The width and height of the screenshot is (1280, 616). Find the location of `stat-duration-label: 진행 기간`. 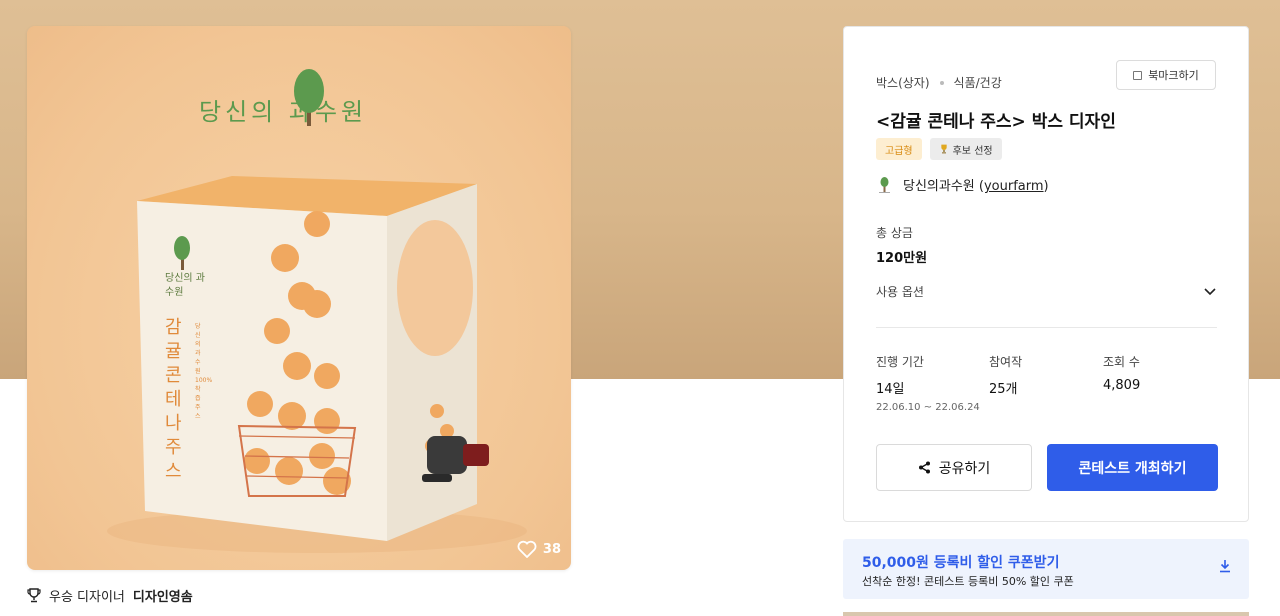

stat-duration-label: 진행 기간 is located at coordinates (900, 362).